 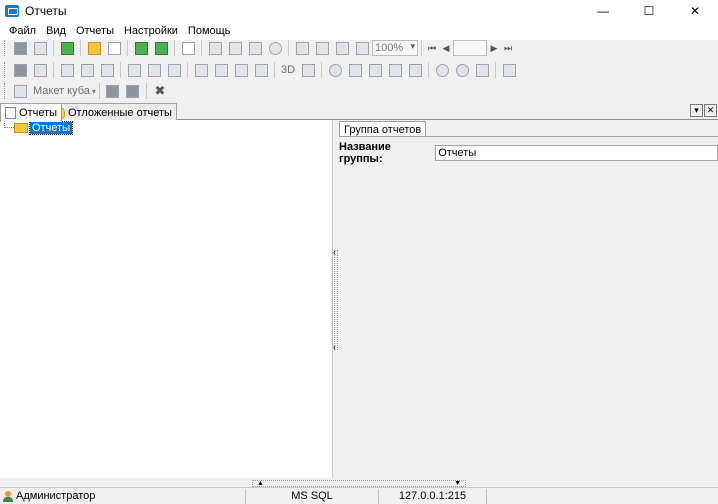 I want to click on layout-delete-button: ✖, so click(x=160, y=91).